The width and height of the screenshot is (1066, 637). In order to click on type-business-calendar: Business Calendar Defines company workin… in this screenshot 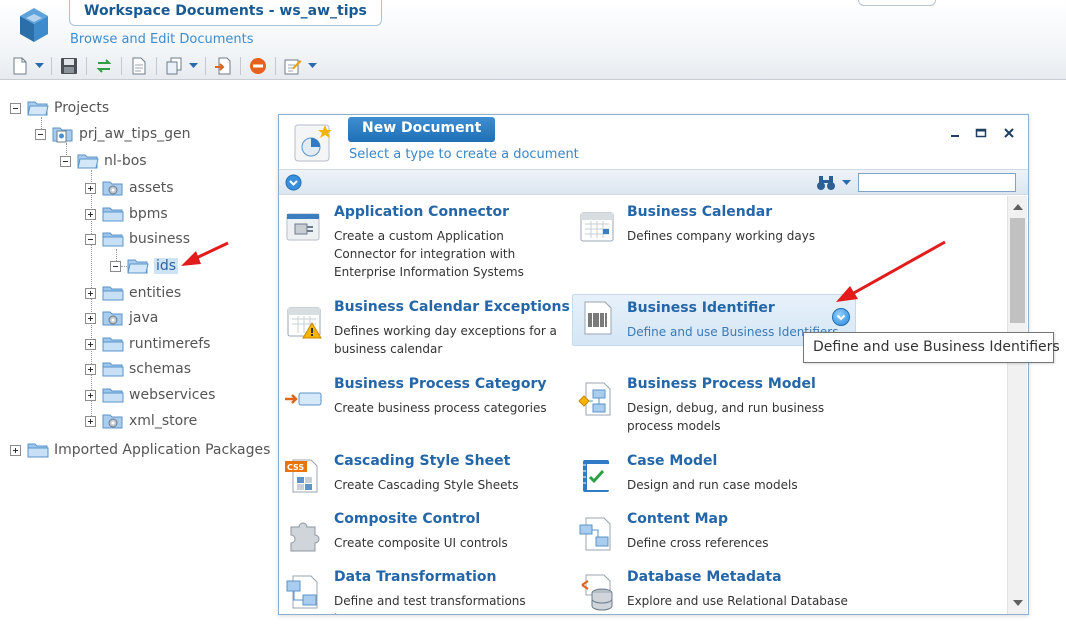, I will do `click(718, 227)`.